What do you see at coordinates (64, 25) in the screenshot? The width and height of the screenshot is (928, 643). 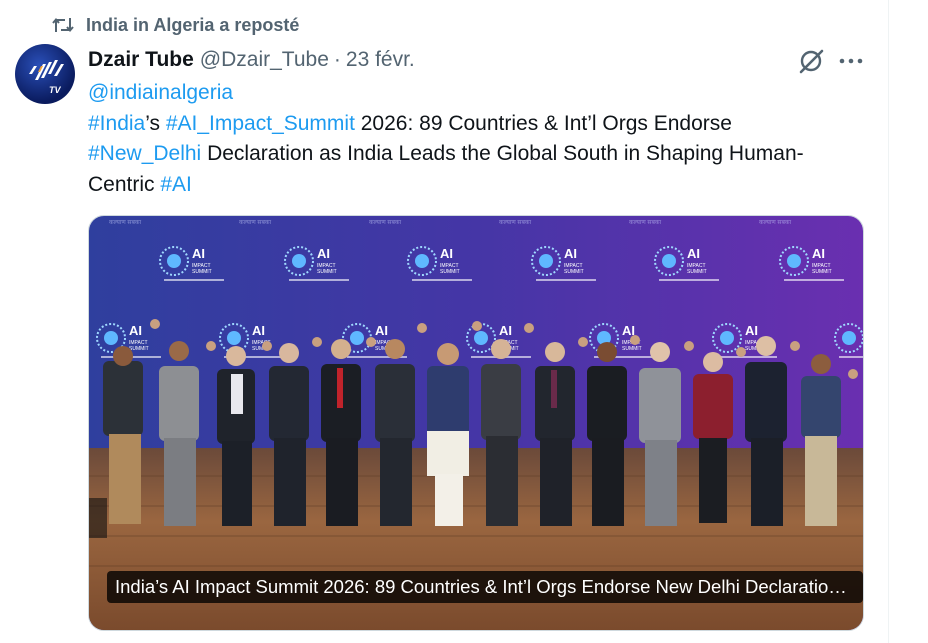 I see `repost-icon` at bounding box center [64, 25].